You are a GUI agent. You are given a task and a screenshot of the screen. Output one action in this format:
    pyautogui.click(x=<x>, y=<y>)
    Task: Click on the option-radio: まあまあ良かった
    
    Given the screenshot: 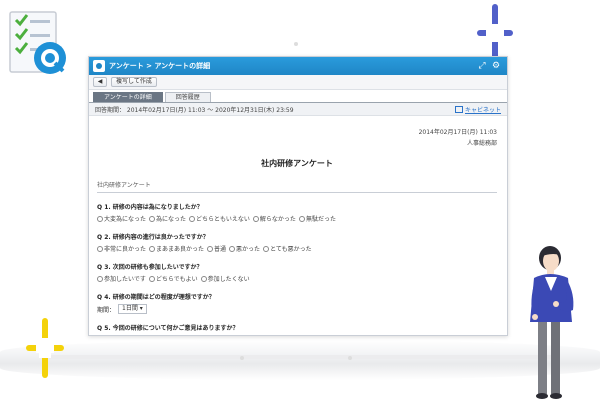 What is the action you would take?
    pyautogui.click(x=176, y=248)
    